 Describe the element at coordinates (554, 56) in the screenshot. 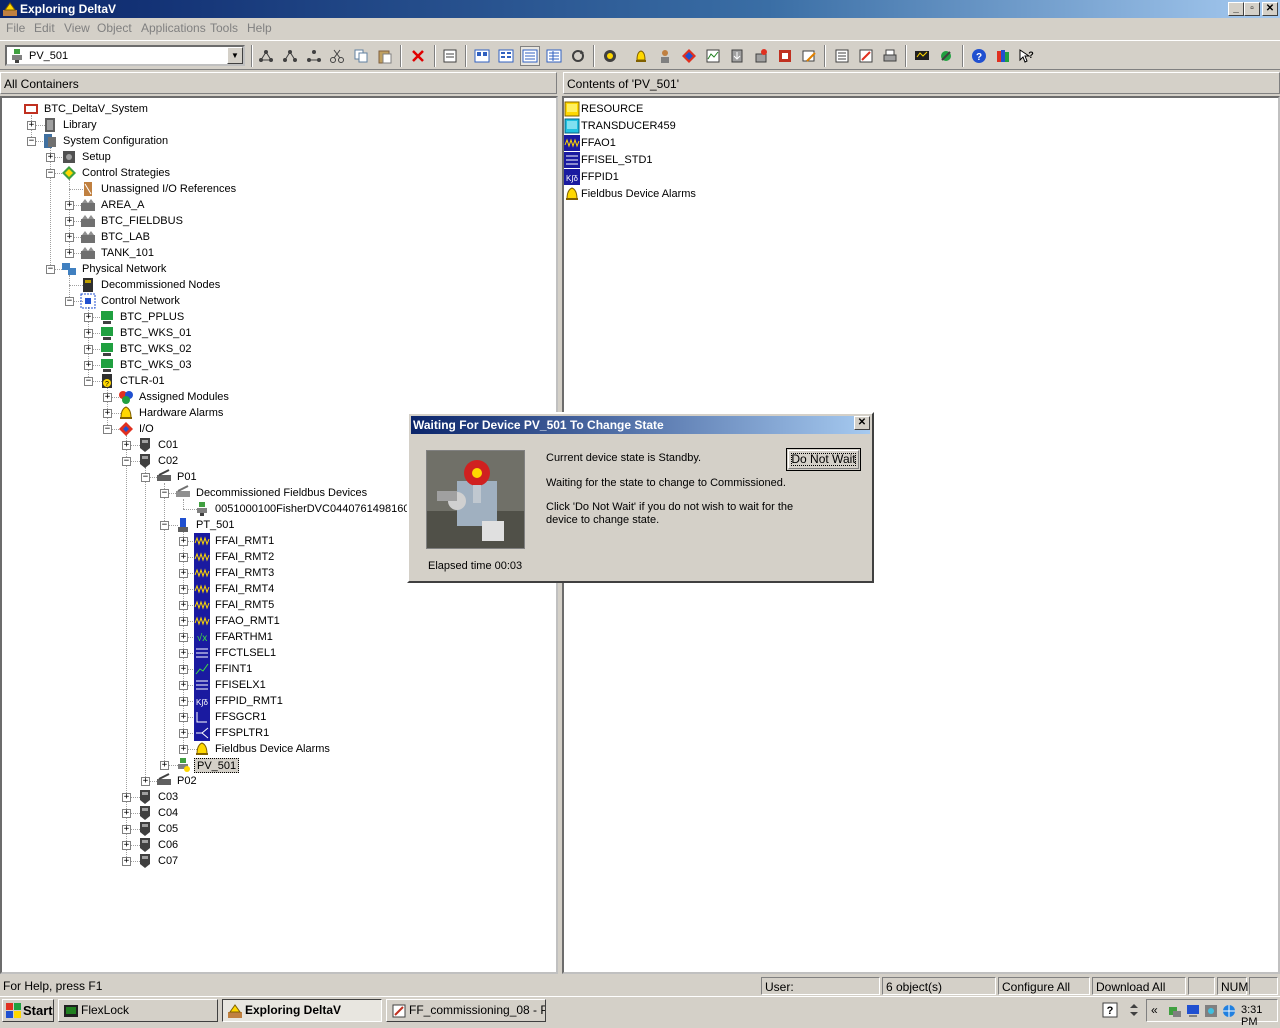

I see `details-view-icon` at that location.